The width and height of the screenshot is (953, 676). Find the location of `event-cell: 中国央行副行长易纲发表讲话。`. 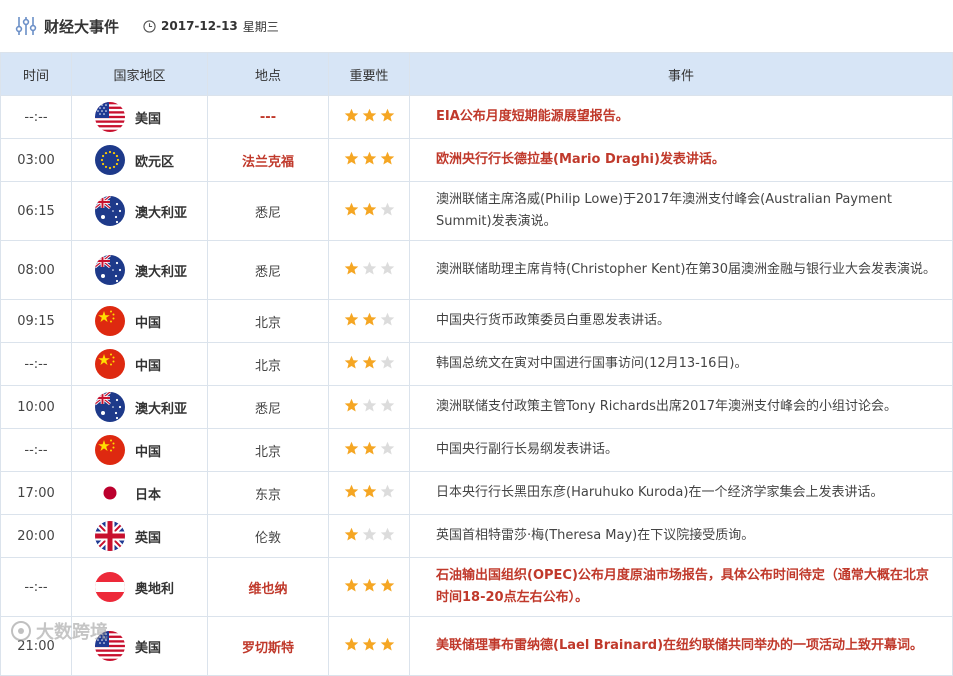

event-cell: 中国央行副行长易纲发表讲话。 is located at coordinates (681, 450).